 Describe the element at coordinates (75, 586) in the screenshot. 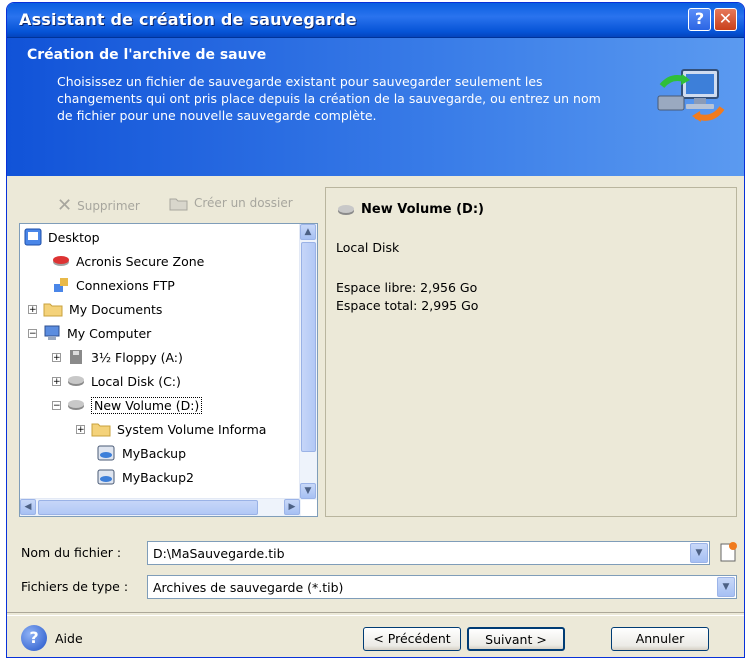

I see `filetype-label: Fichiers de type :` at that location.